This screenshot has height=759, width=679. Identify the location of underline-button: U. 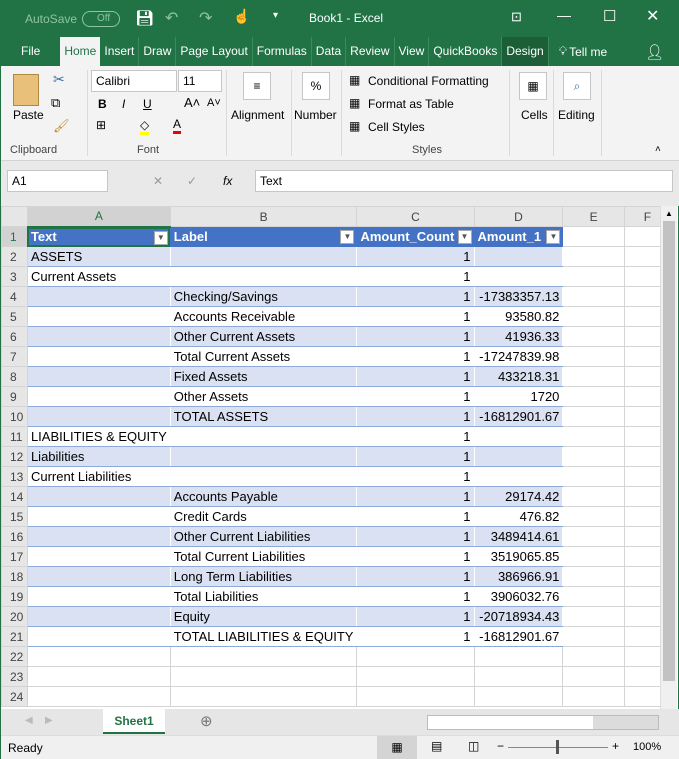
(147, 104).